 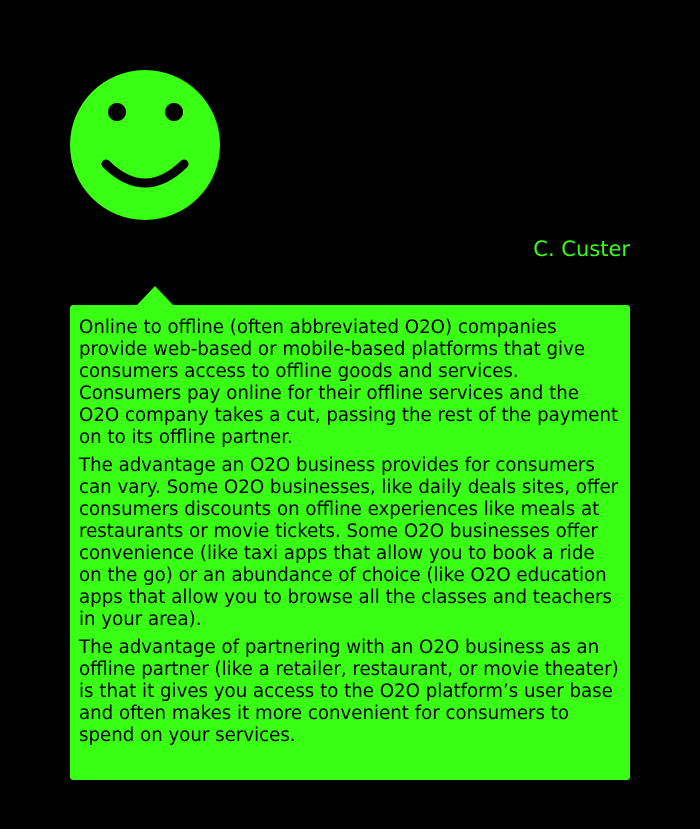 I want to click on avatar-left-eye, so click(x=117, y=112).